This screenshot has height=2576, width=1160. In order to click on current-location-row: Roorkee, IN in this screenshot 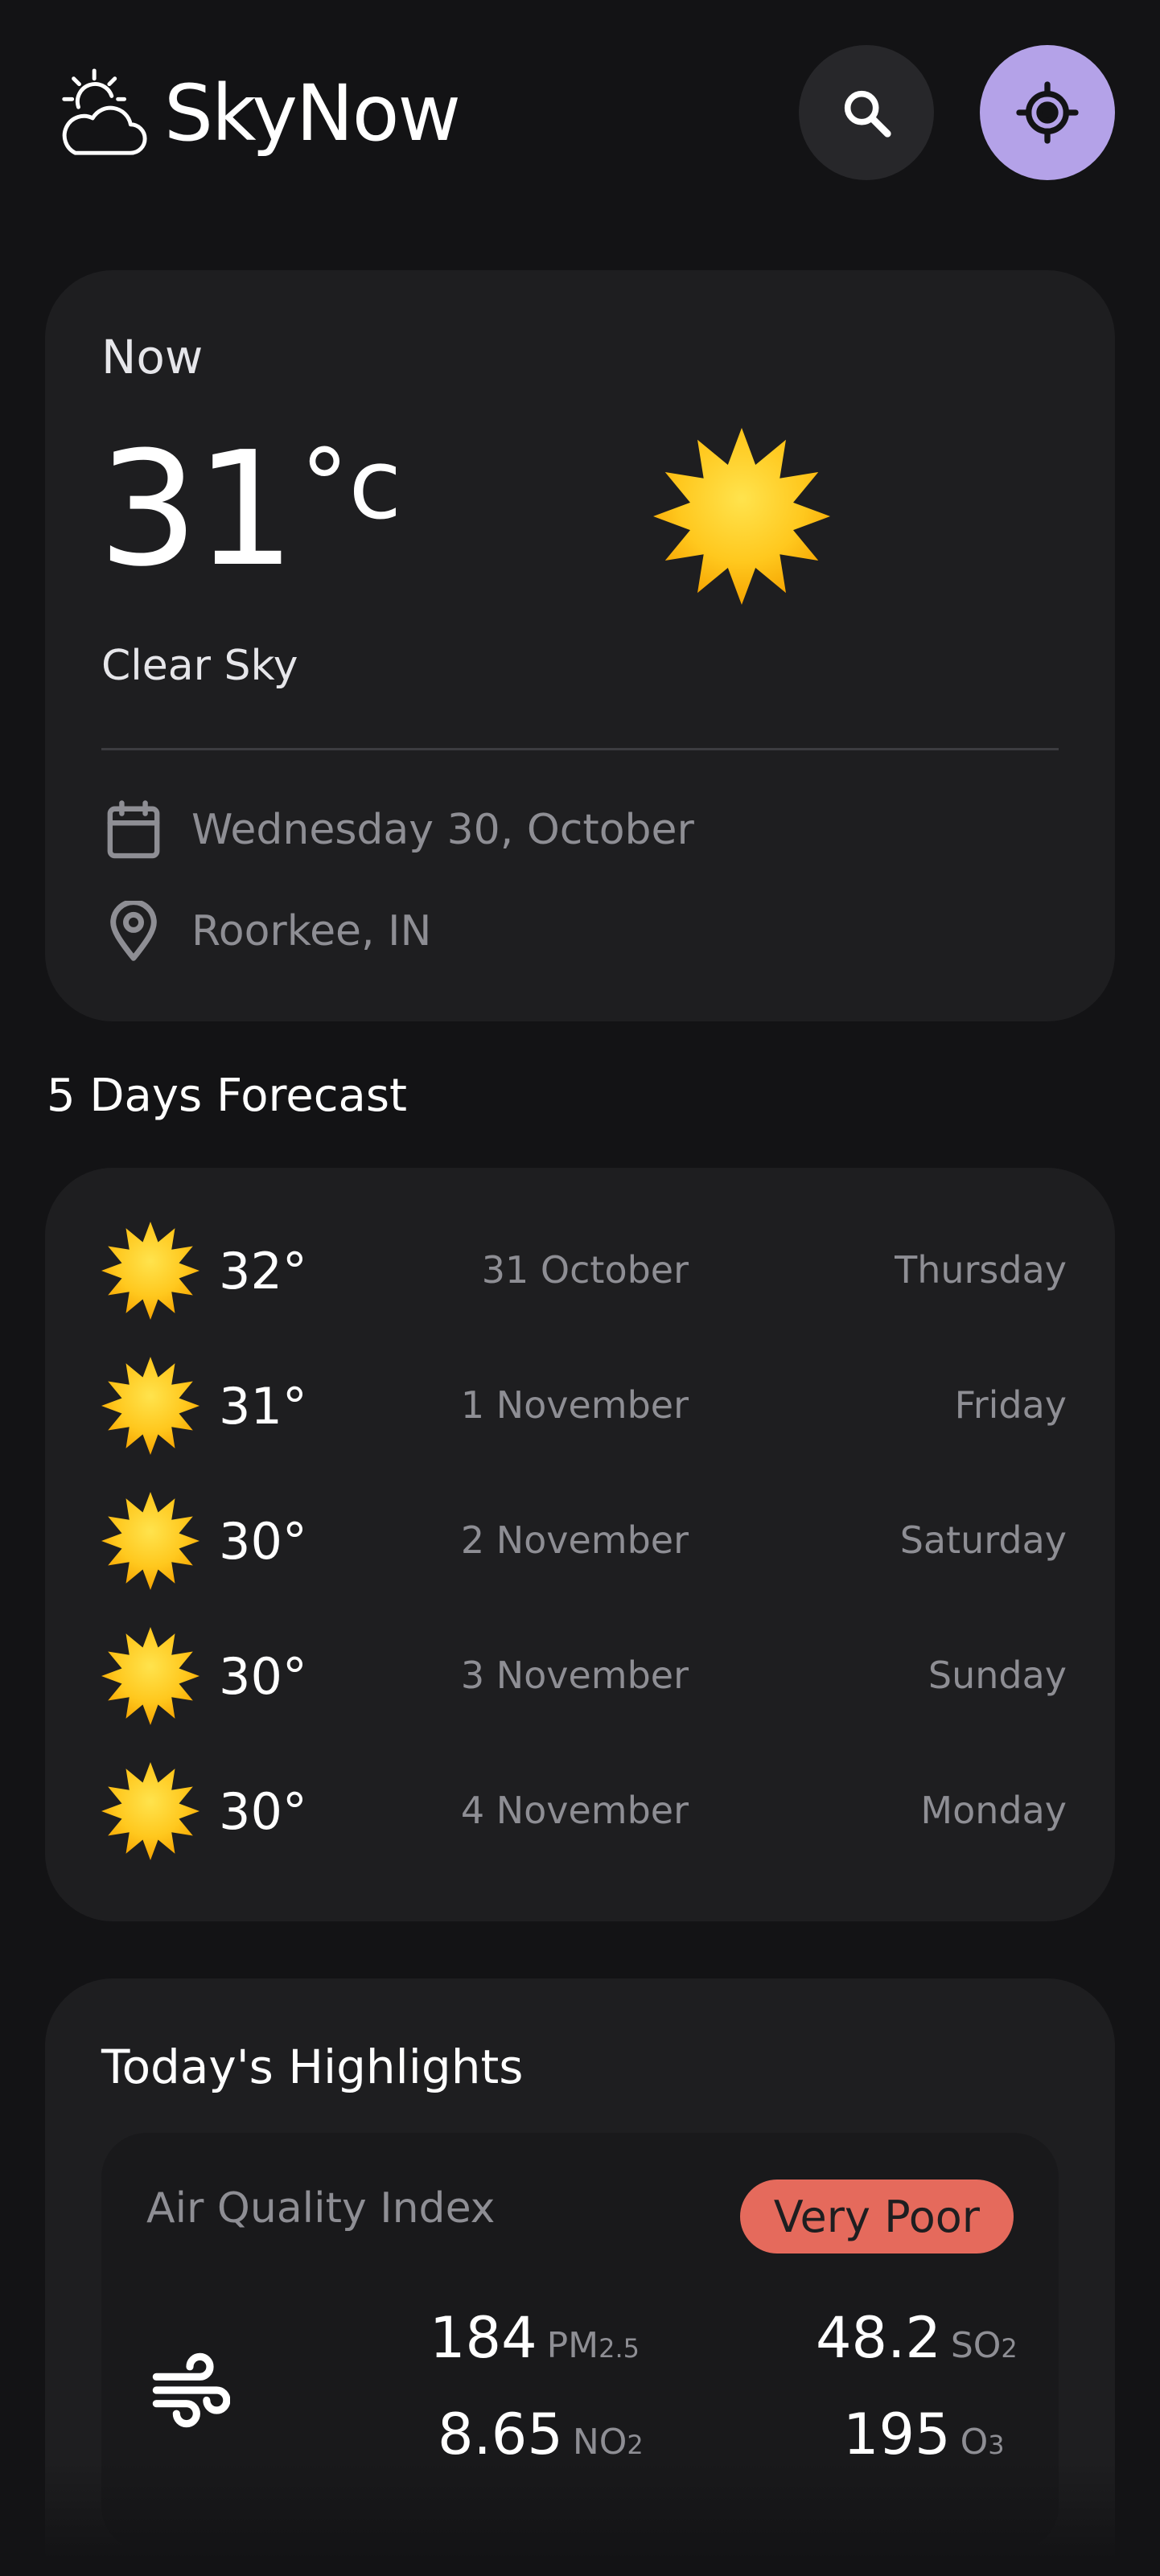, I will do `click(266, 931)`.